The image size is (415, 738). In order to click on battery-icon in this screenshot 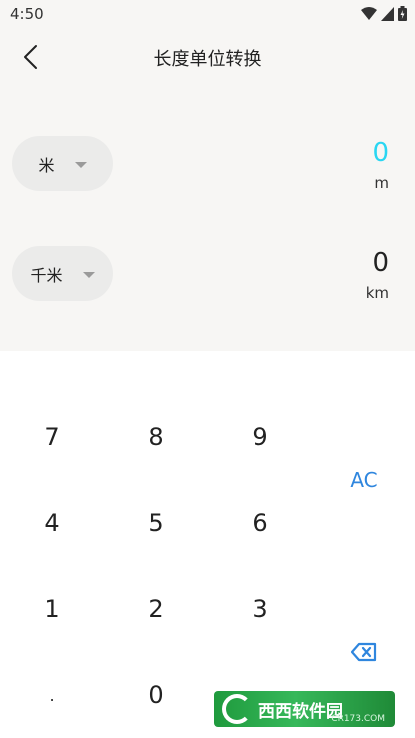, I will do `click(402, 13)`.